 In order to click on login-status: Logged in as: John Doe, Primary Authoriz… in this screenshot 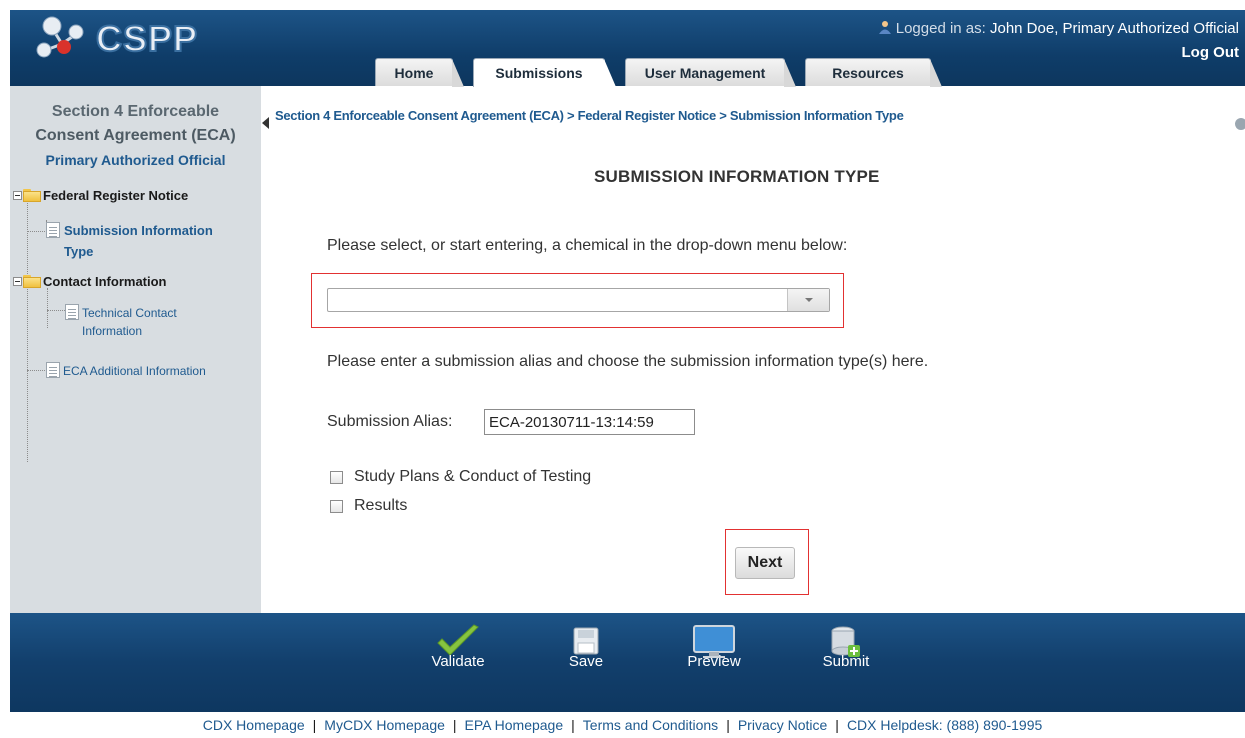, I will do `click(1058, 28)`.